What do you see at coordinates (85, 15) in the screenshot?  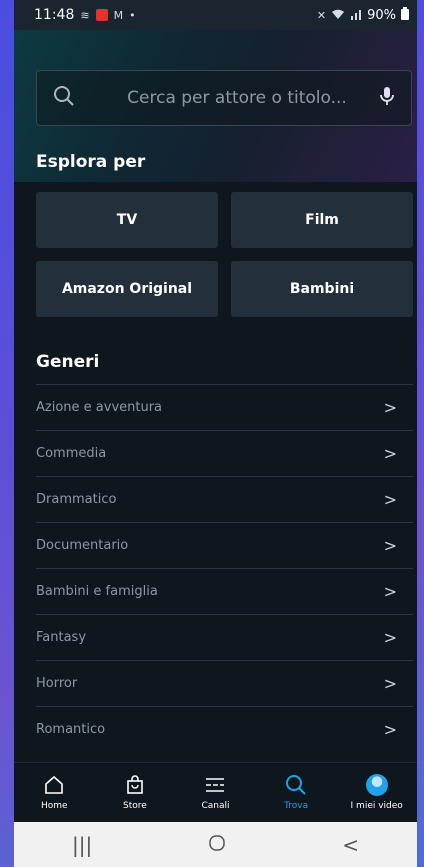 I see `notification-icon: ≋` at bounding box center [85, 15].